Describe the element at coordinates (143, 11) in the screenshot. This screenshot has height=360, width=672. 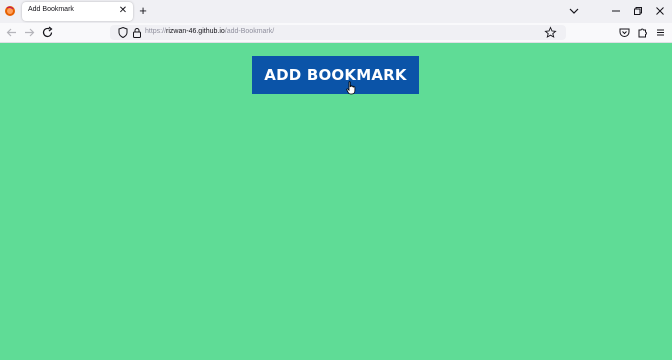
I see `new-tab-icon: +` at that location.